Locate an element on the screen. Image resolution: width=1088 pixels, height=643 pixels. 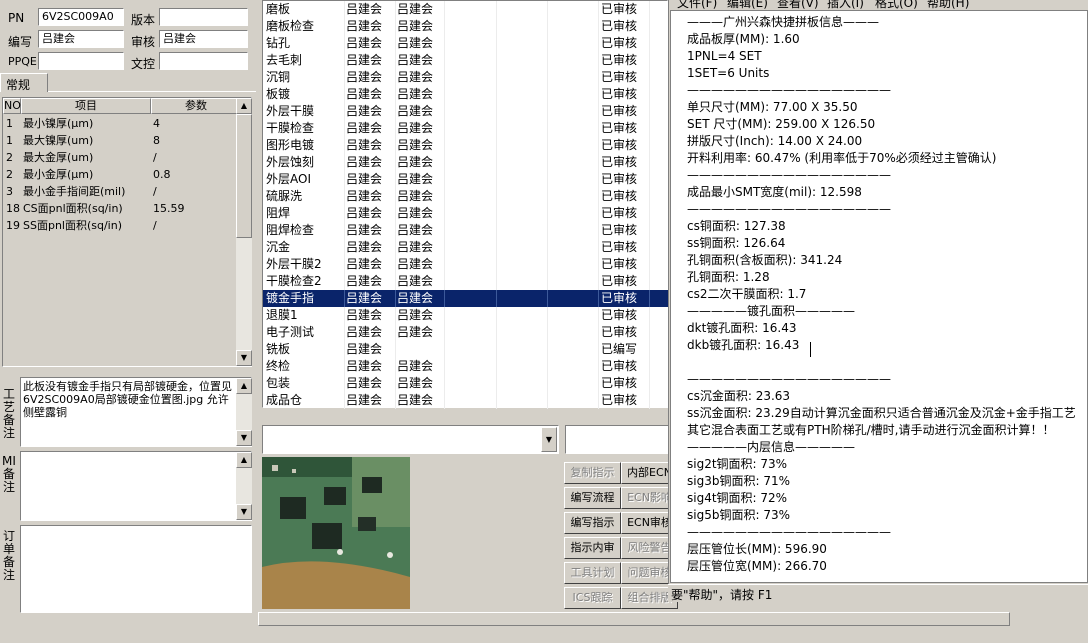
table-row: 19 SS面pnl面积(sq/in) / is located at coordinates (122, 225).